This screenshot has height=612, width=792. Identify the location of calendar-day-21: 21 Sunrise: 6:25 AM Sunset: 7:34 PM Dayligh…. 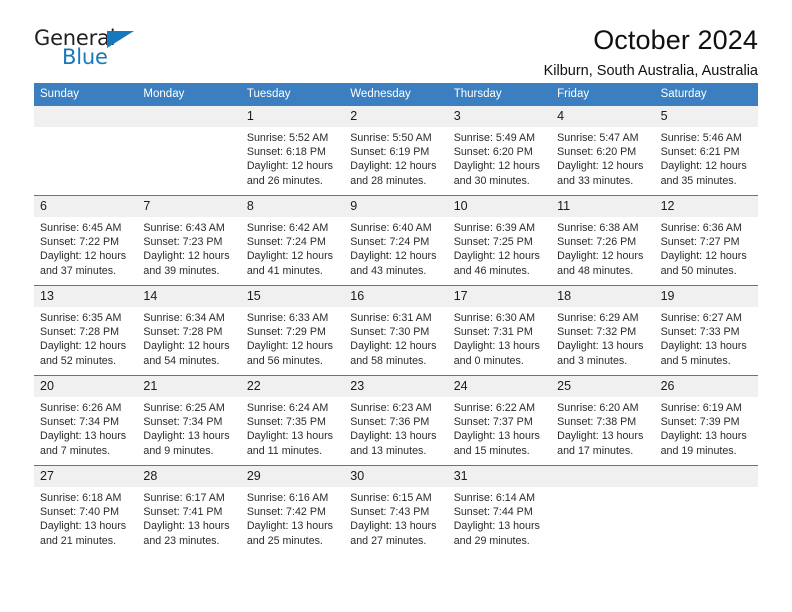
(189, 420).